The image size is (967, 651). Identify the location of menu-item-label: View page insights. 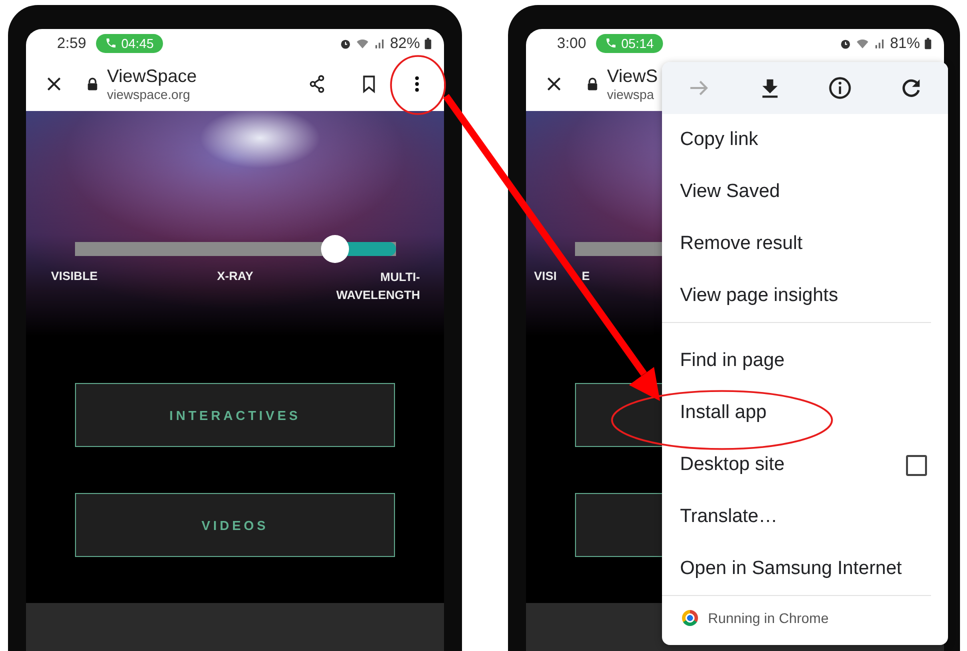
(760, 296).